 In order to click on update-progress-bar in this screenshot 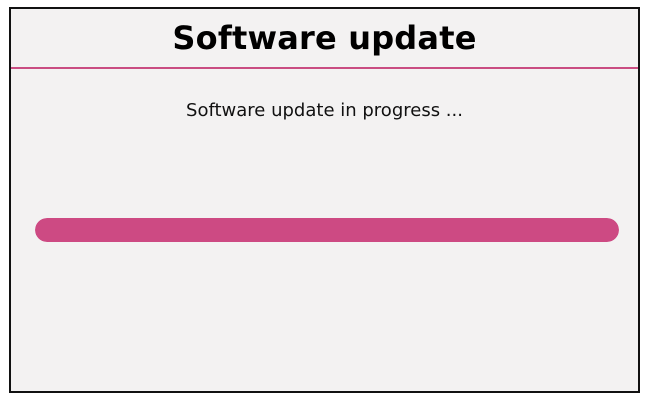, I will do `click(327, 230)`.